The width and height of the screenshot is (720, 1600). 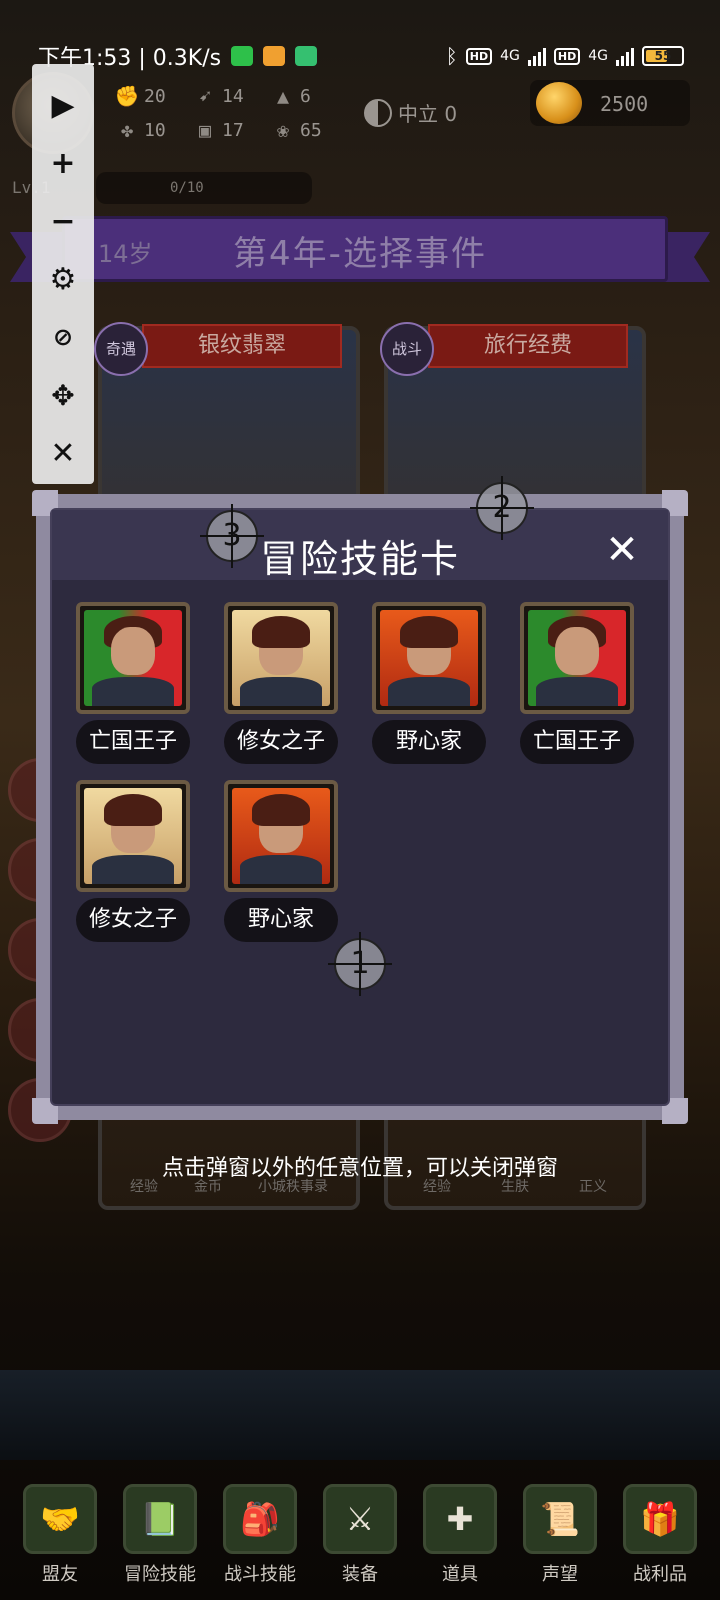 I want to click on move-icon: ✥, so click(x=63, y=395).